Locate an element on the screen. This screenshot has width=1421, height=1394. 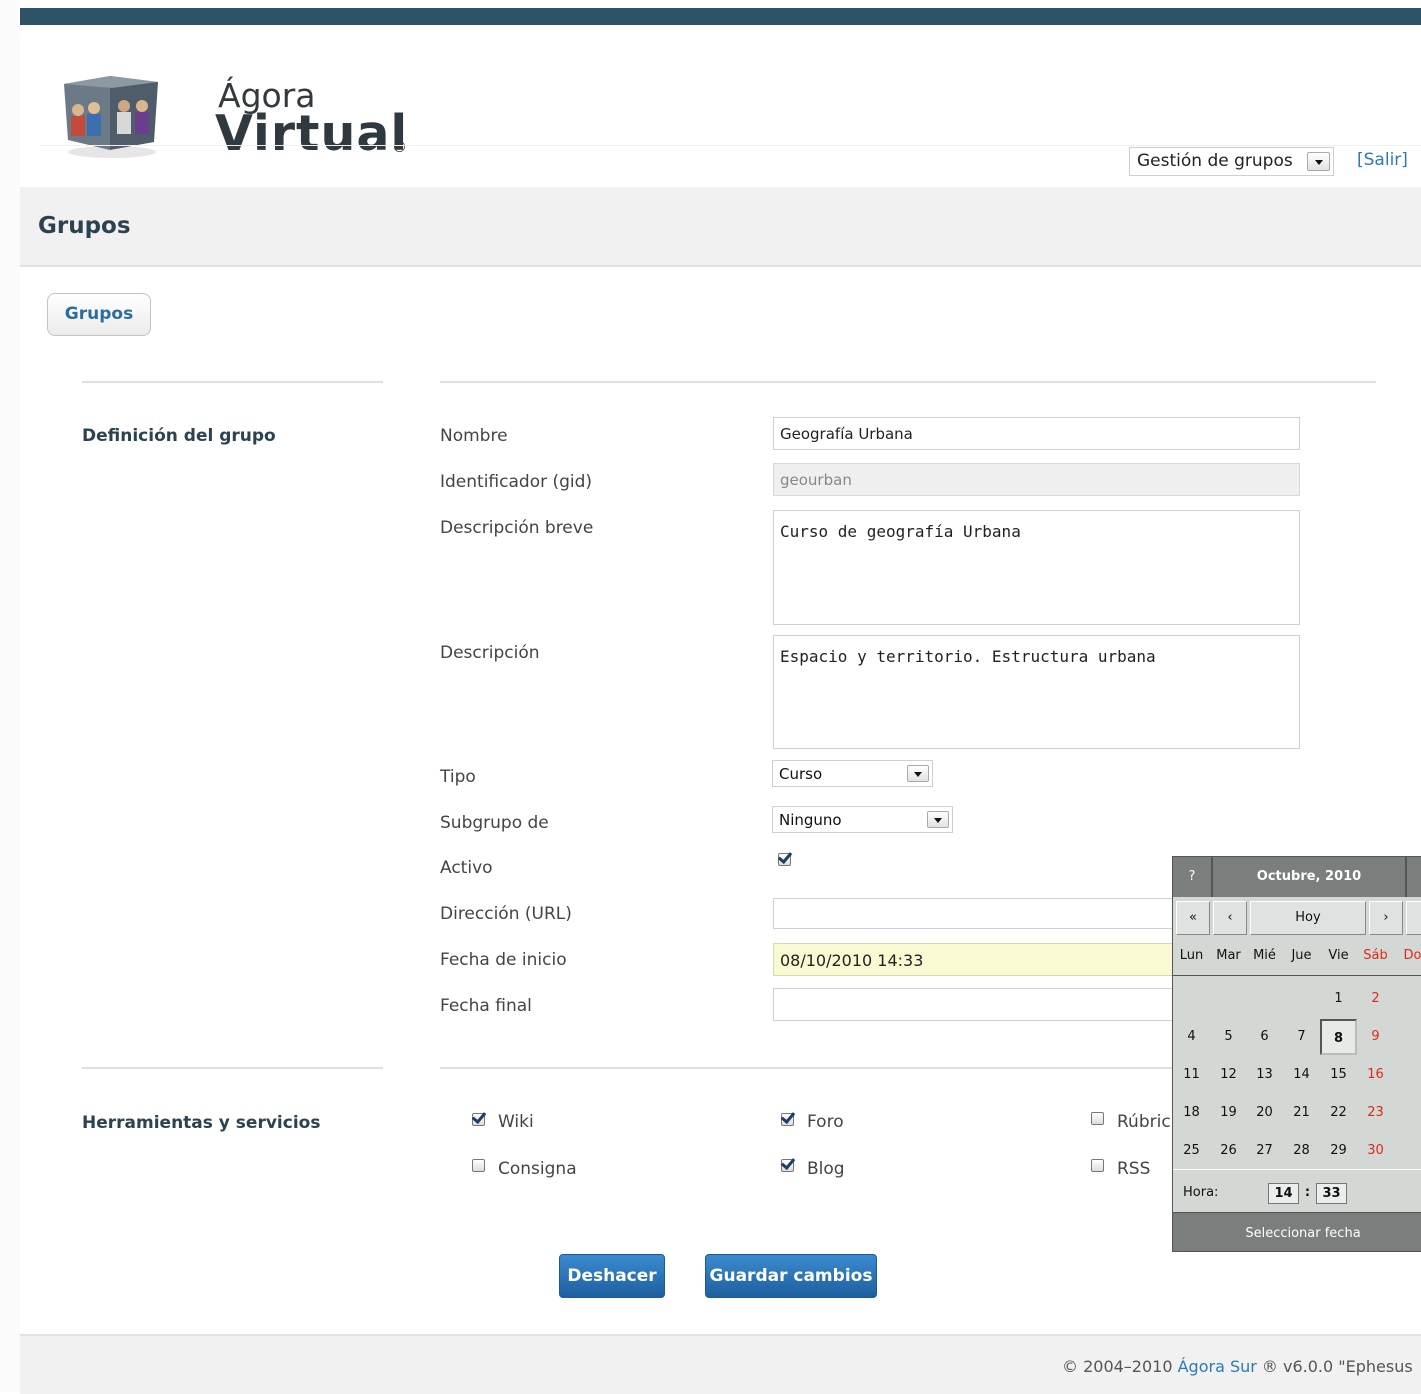
undo-button: Deshacer is located at coordinates (612, 1276).